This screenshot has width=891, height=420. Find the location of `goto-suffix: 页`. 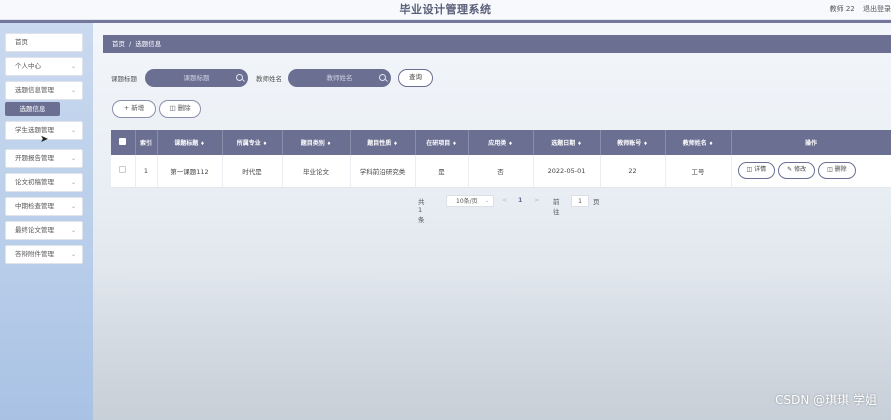

goto-suffix: 页 is located at coordinates (596, 202).